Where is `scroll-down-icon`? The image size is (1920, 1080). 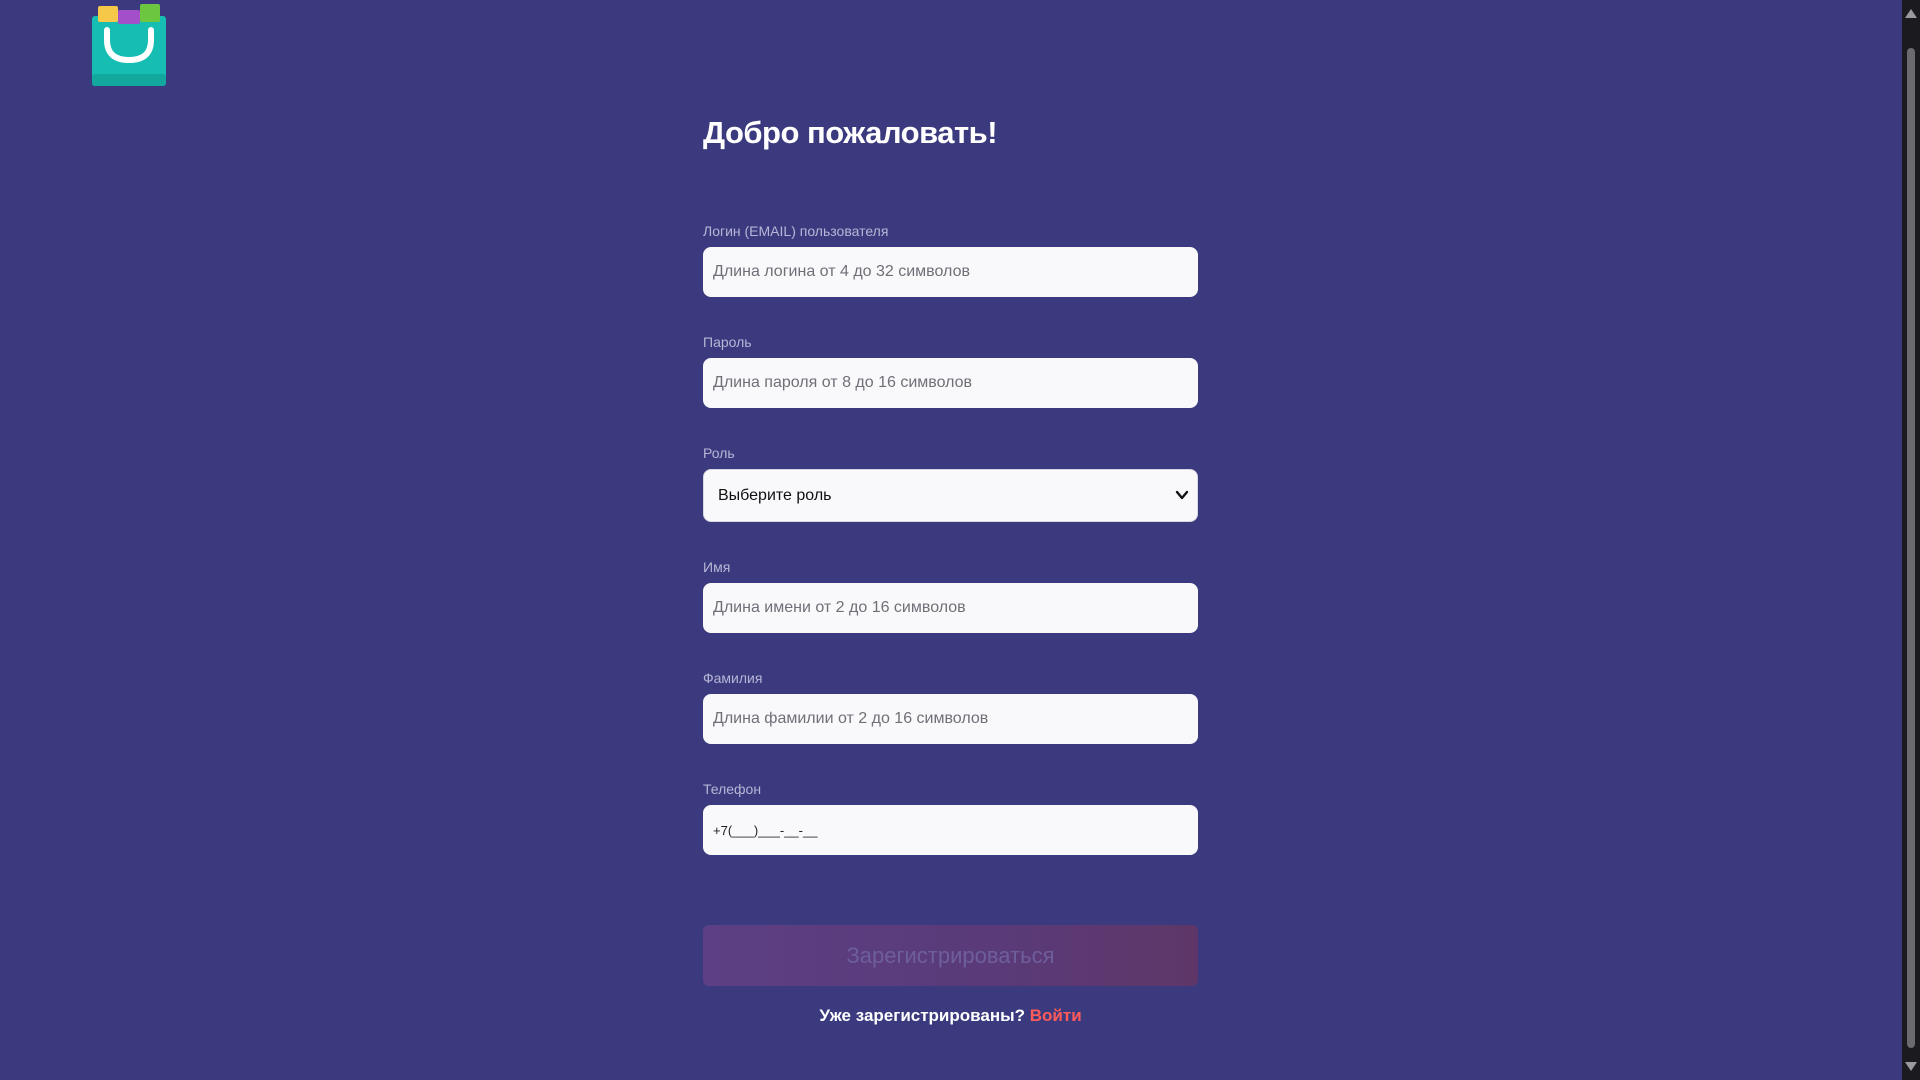
scroll-down-icon is located at coordinates (1911, 1066).